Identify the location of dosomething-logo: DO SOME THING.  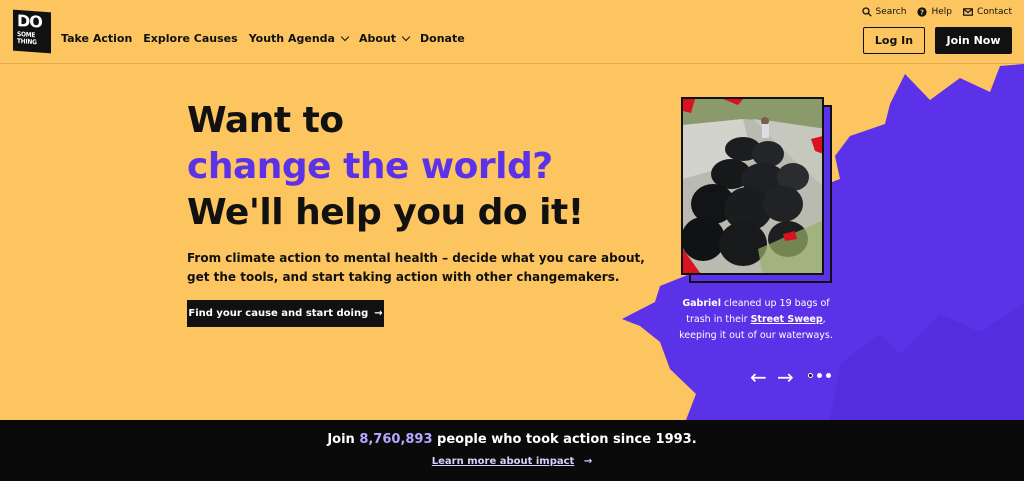
(32, 31).